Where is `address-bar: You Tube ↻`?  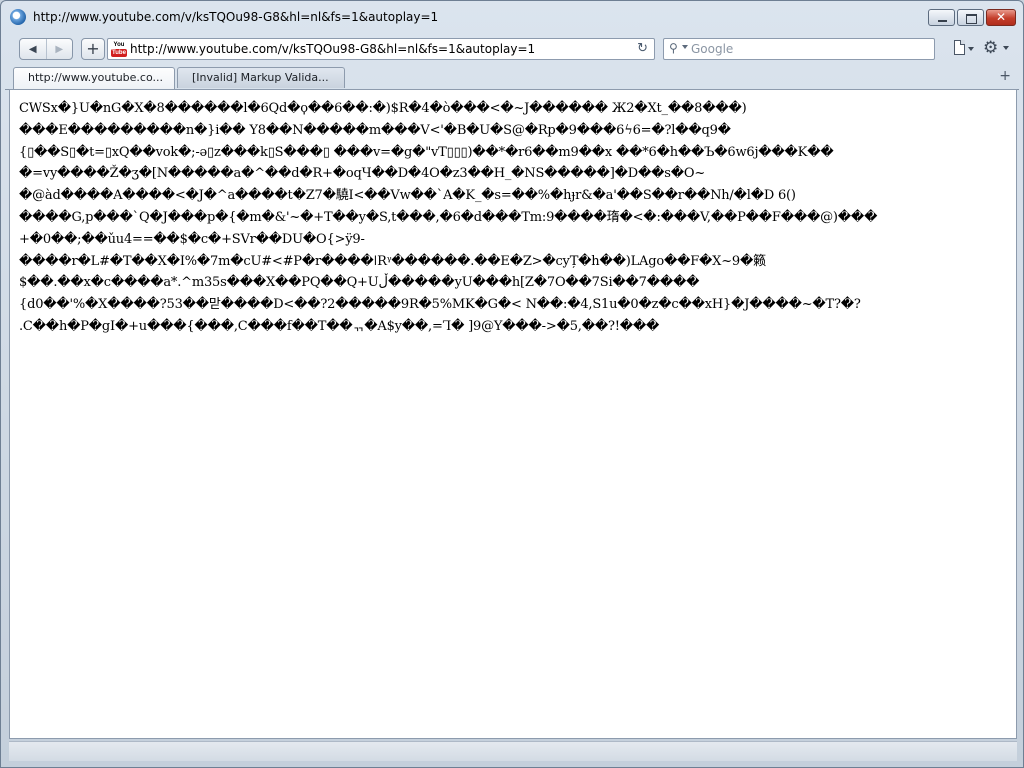 address-bar: You Tube ↻ is located at coordinates (381, 49).